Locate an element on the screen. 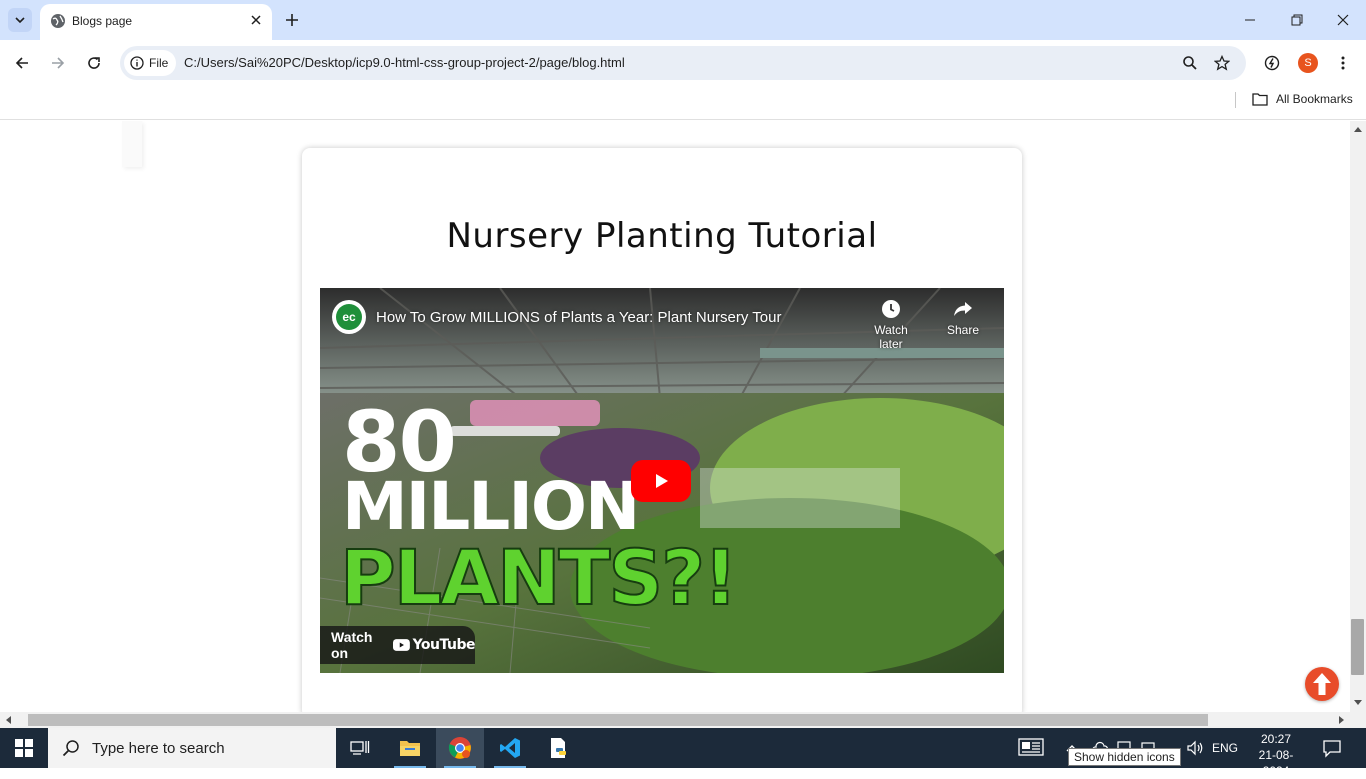 The height and width of the screenshot is (779, 1366). arrow-left-icon is located at coordinates (21, 63).